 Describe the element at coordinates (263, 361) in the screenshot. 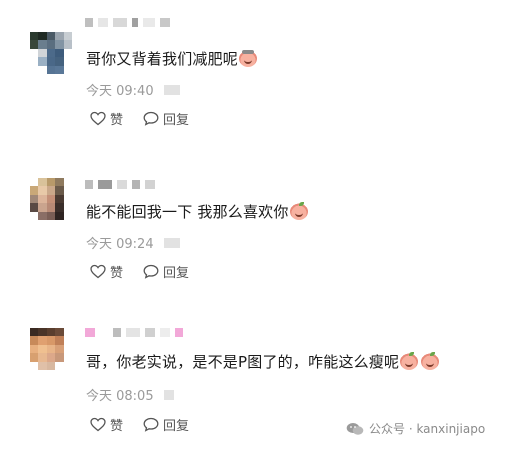

I see `comment-text: 哥，你老实说，是不是P图了的，咋能这么瘦呢` at that location.